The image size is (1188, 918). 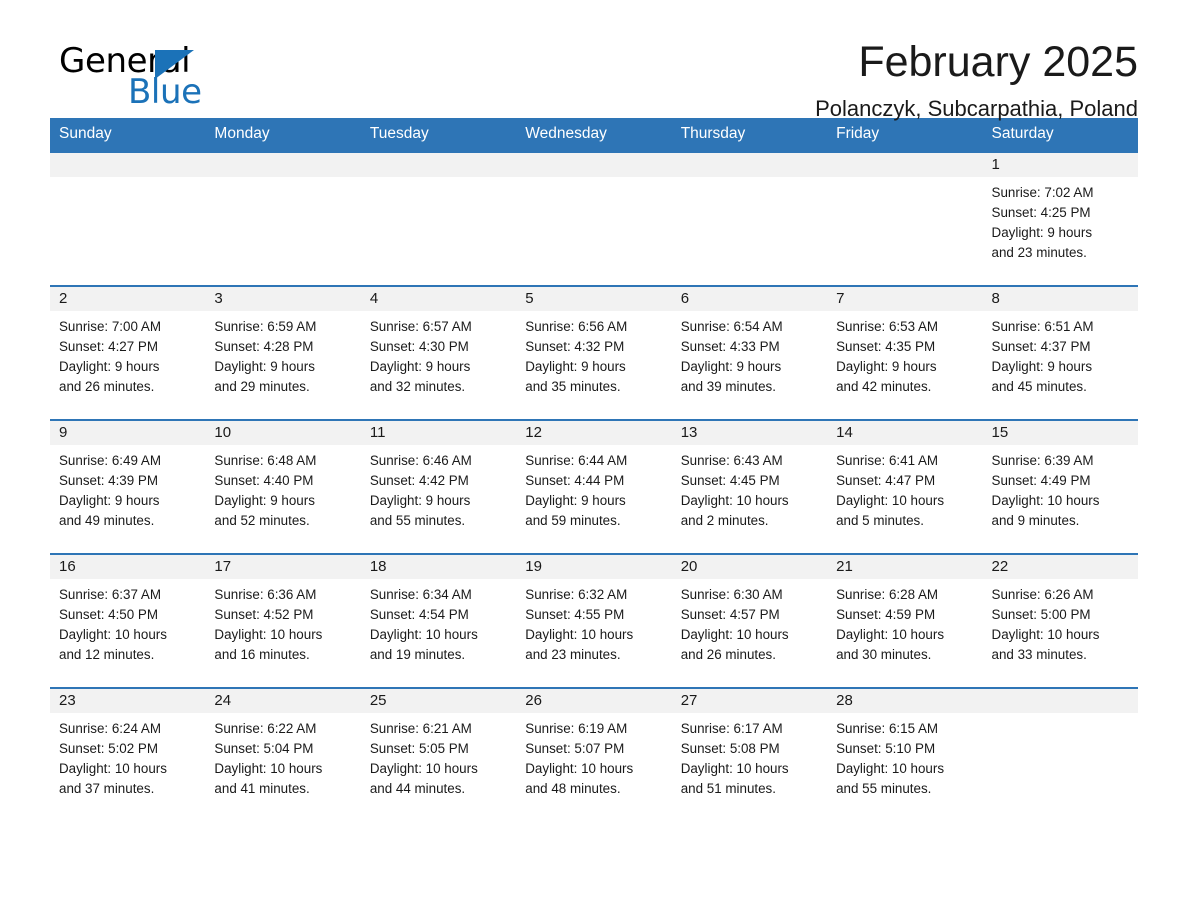 What do you see at coordinates (724, 520) in the screenshot?
I see `day-detail-line: and 2 minutes.` at bounding box center [724, 520].